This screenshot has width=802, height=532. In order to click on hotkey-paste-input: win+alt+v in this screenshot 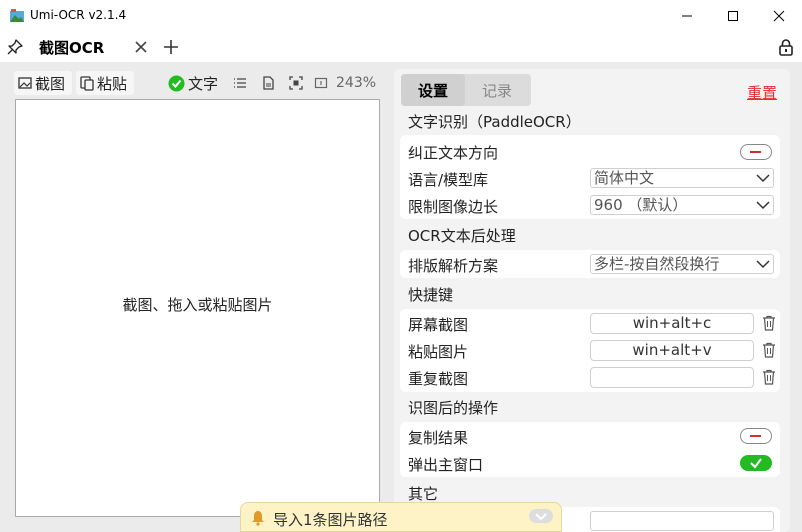, I will do `click(672, 350)`.